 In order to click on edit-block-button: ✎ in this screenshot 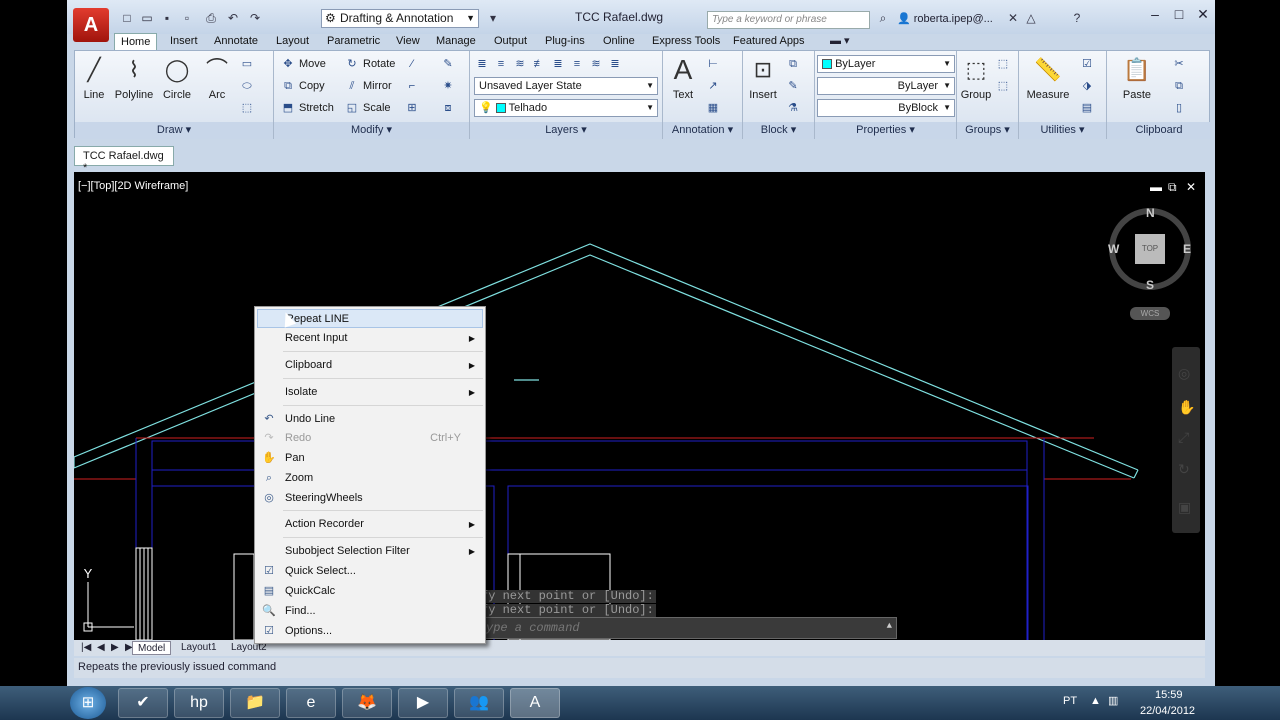, I will do `click(794, 86)`.